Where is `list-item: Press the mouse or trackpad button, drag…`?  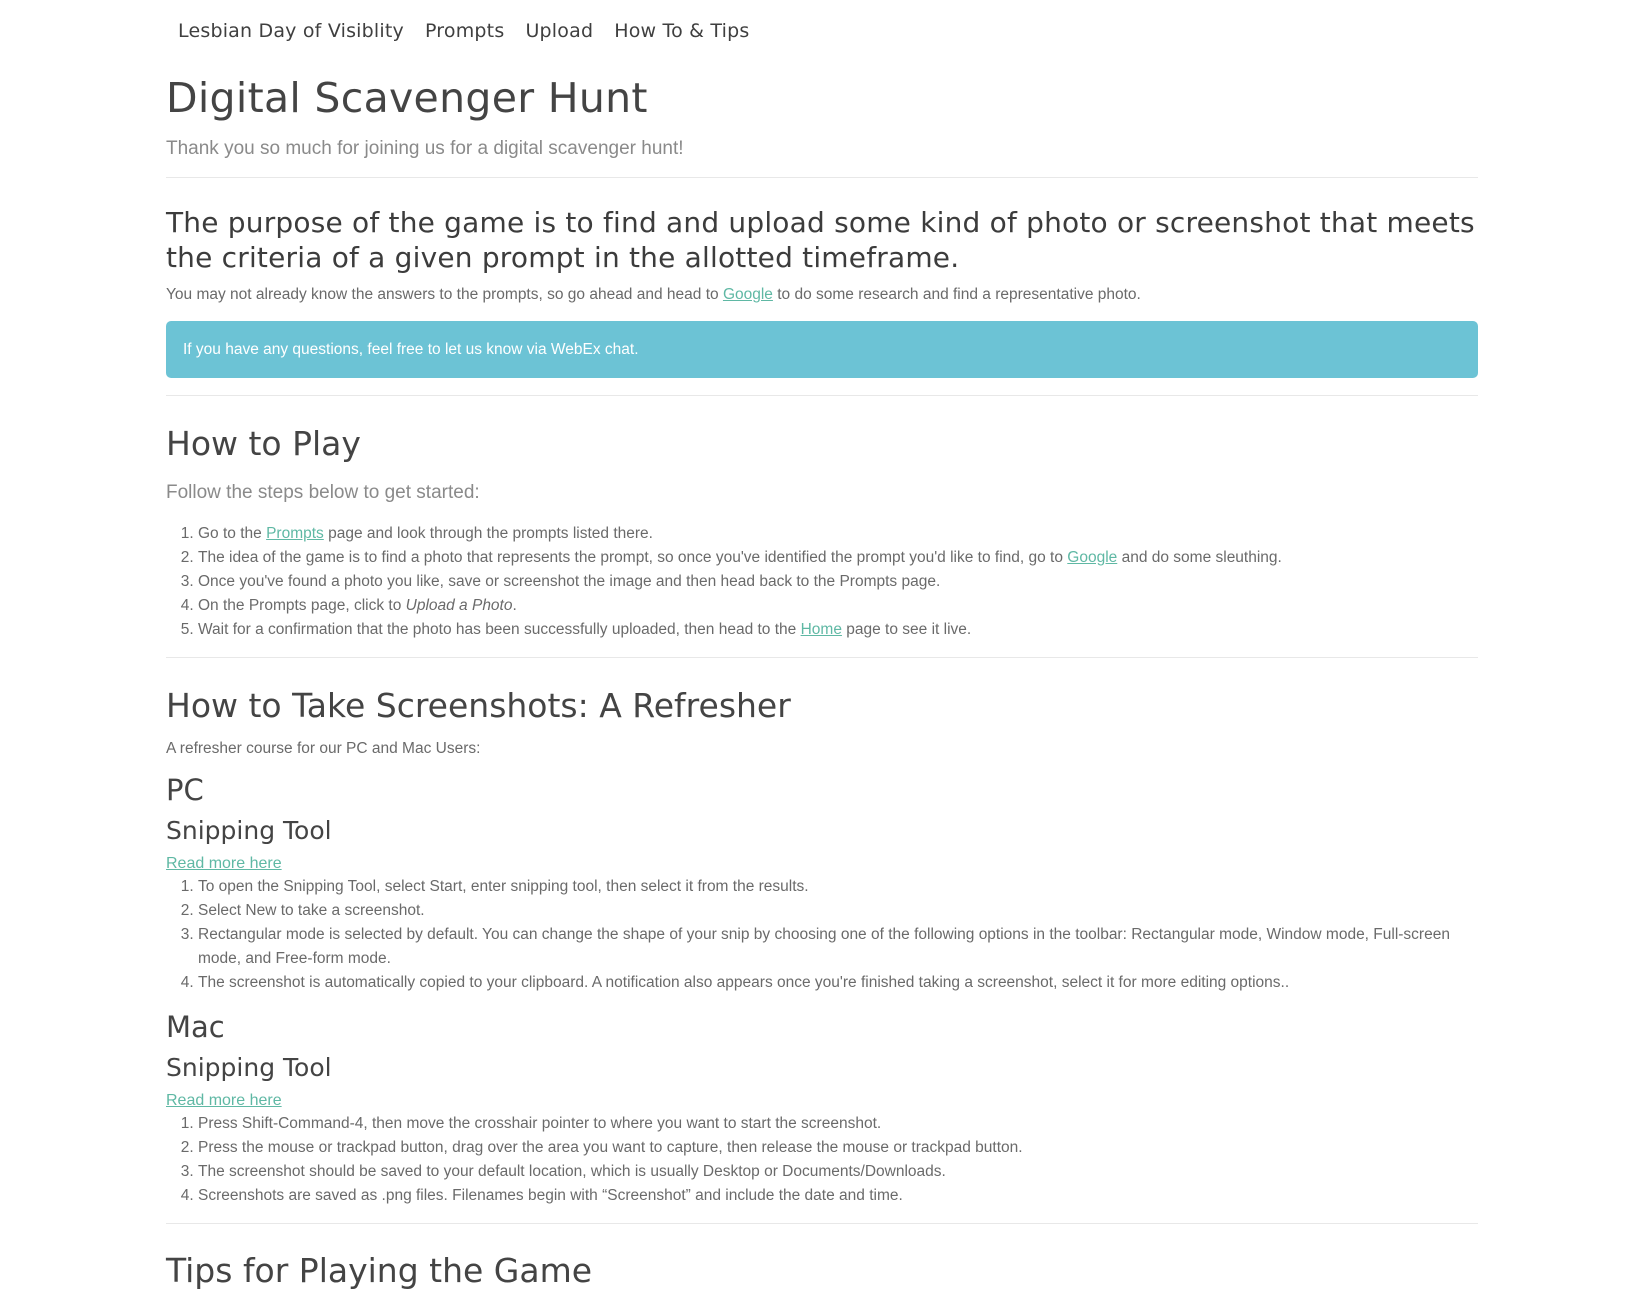 list-item: Press the mouse or trackpad button, drag… is located at coordinates (838, 1148).